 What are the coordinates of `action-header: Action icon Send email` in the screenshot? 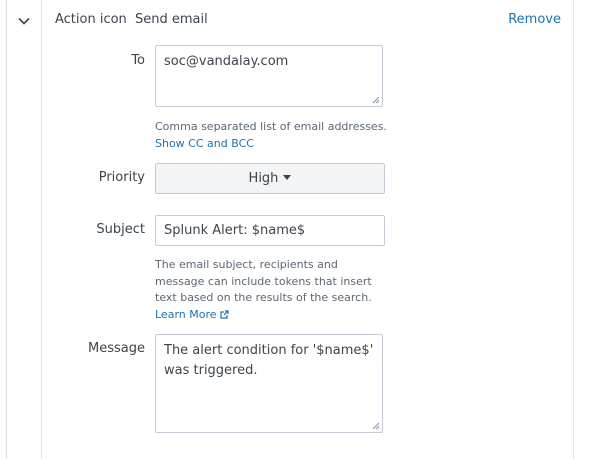 It's located at (131, 19).